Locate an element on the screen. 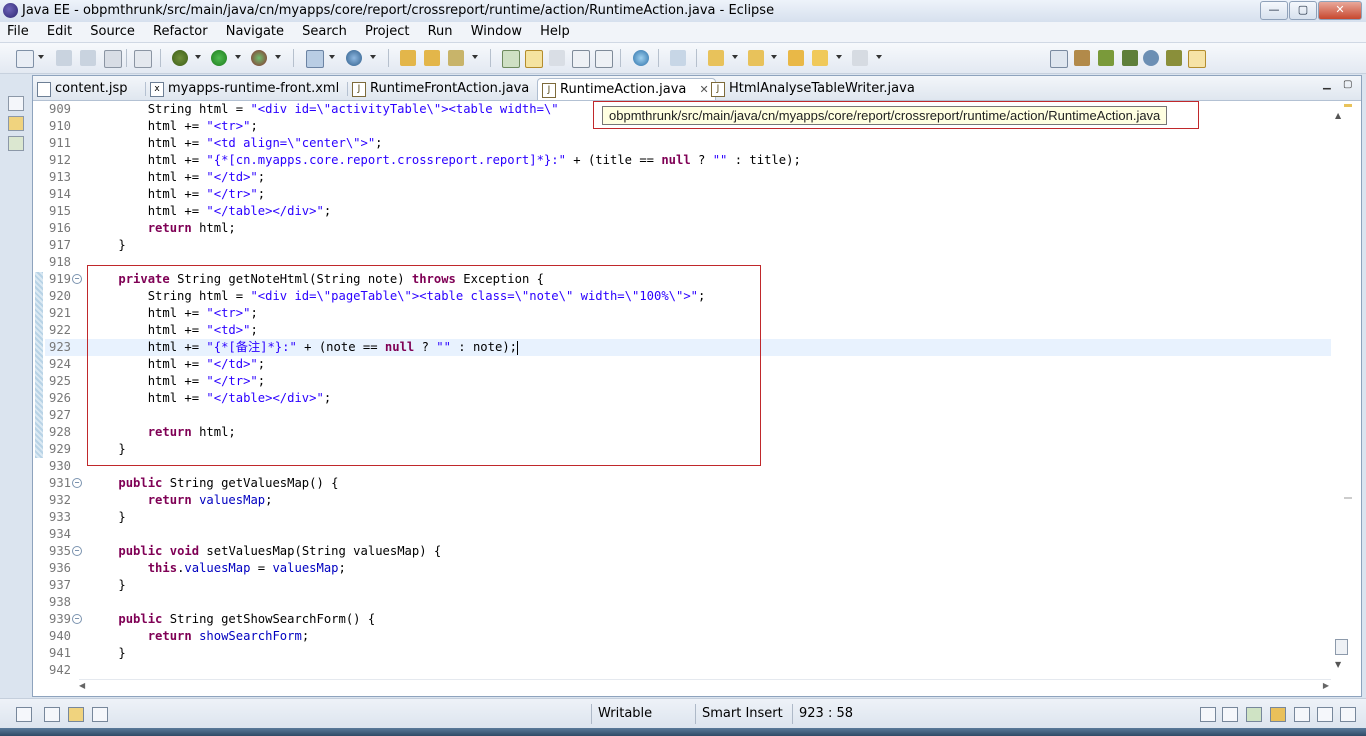 This screenshot has height=736, width=1366. globe-icon is located at coordinates (641, 58).